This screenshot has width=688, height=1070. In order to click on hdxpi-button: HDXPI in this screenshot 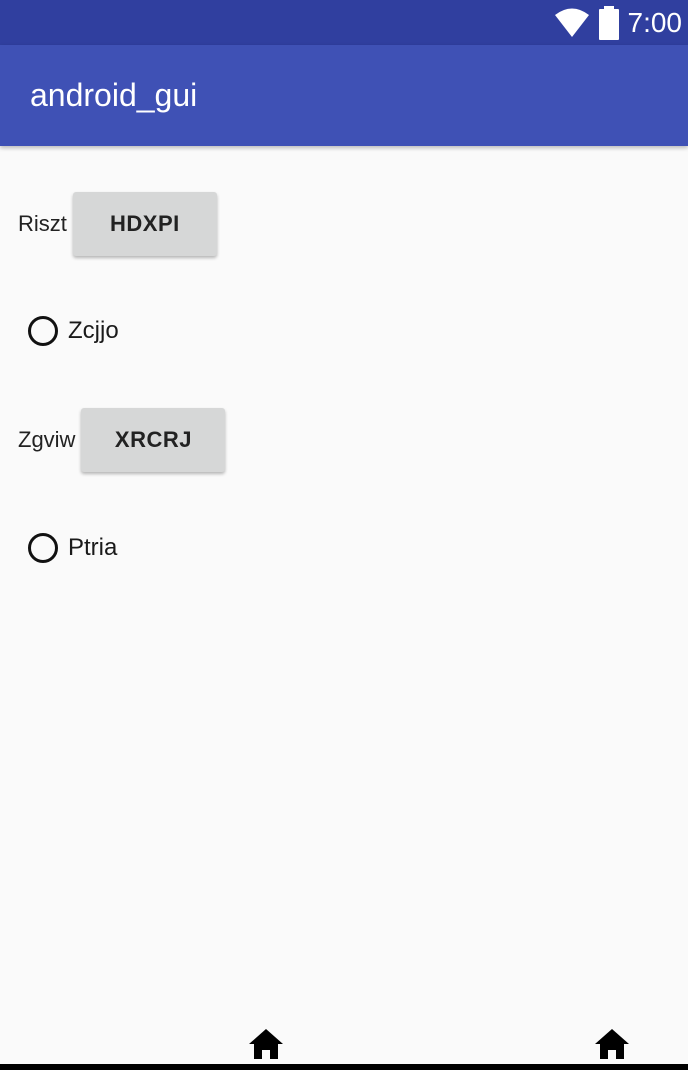, I will do `click(144, 224)`.